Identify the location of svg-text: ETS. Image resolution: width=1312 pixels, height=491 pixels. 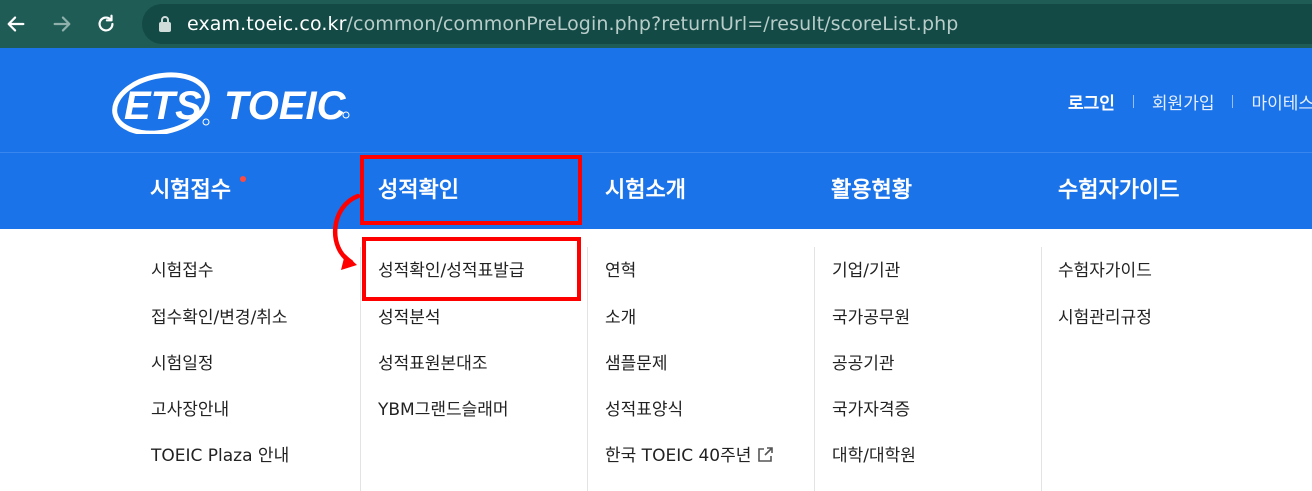
(163, 106).